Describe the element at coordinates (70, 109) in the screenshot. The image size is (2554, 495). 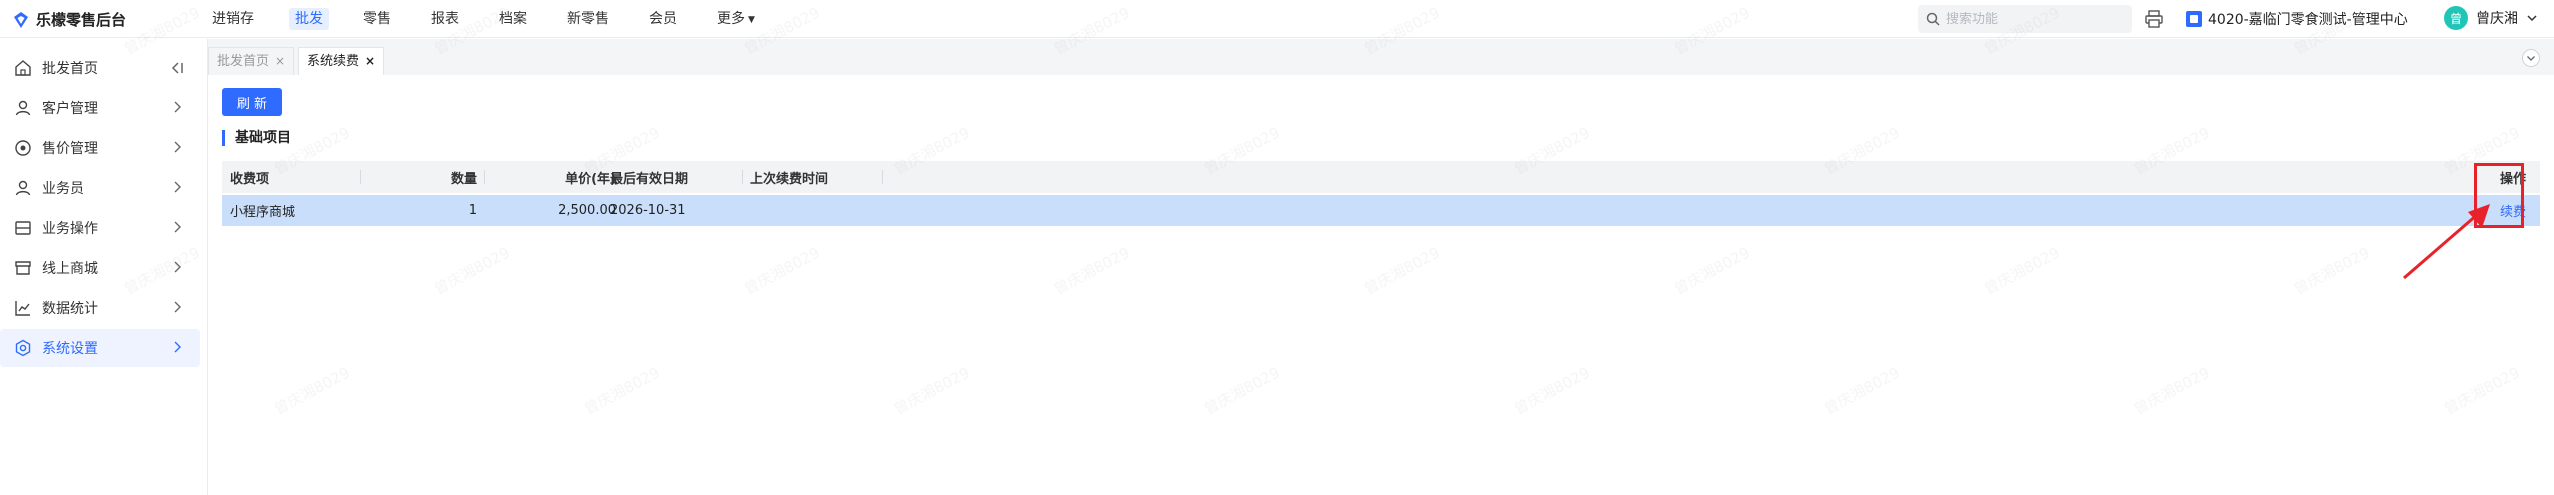
I see `sidebar-item-label: 客户管理` at that location.